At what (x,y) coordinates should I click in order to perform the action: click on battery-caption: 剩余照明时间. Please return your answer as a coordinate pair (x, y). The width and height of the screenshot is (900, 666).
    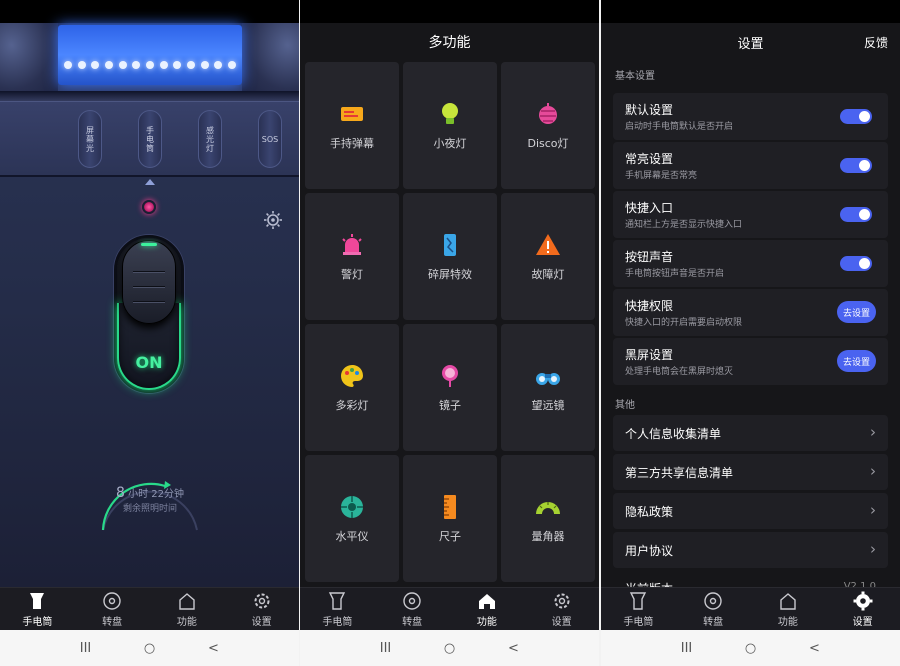
    Looking at the image, I should click on (149, 509).